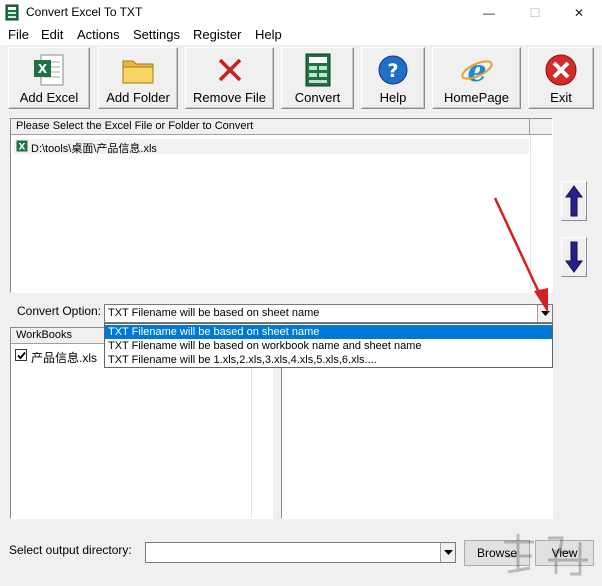 This screenshot has height=586, width=602. Describe the element at coordinates (229, 70) in the screenshot. I see `remove-x-icon` at that location.